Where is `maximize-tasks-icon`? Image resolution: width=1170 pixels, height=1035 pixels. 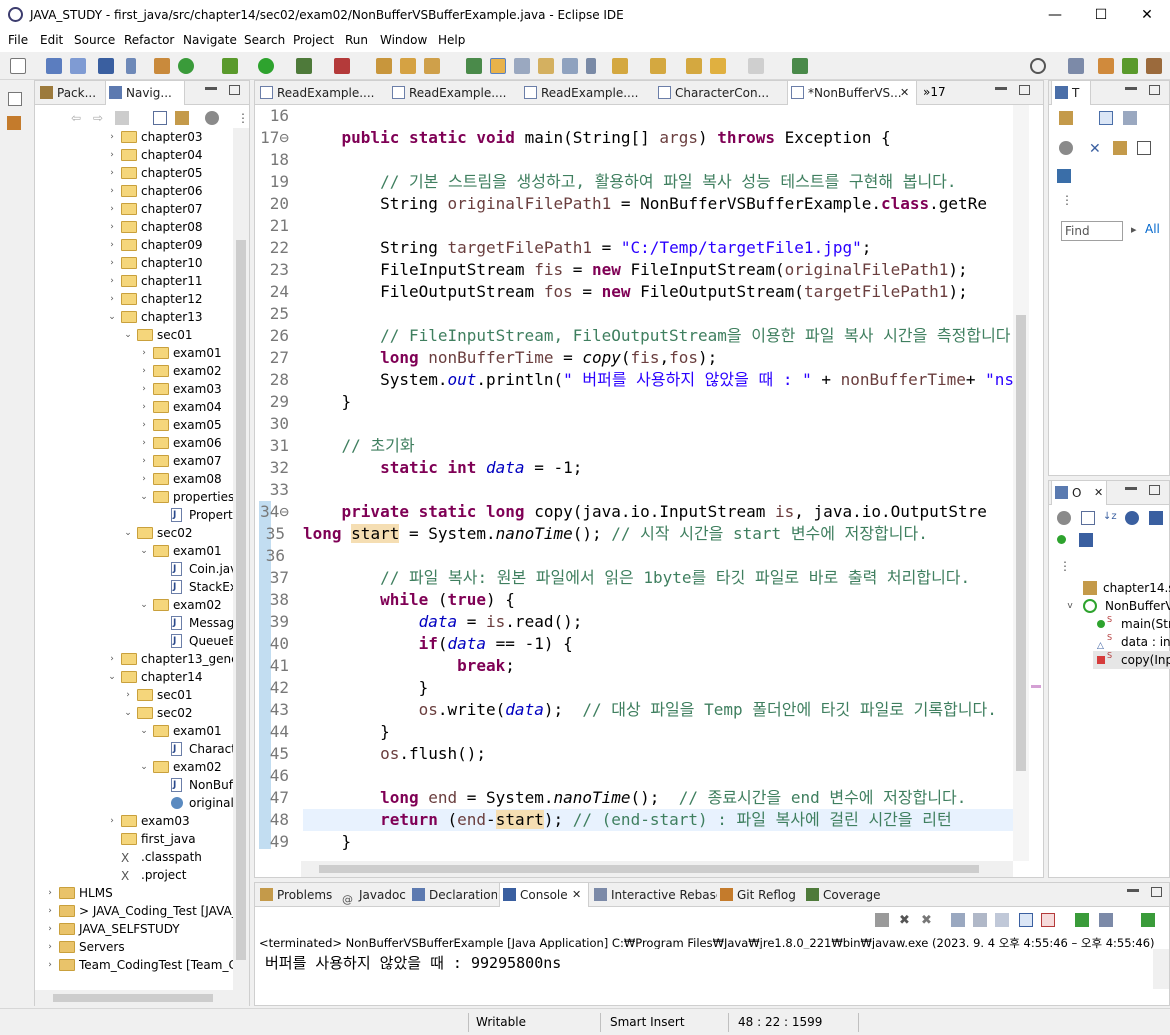
maximize-tasks-icon is located at coordinates (1154, 90).